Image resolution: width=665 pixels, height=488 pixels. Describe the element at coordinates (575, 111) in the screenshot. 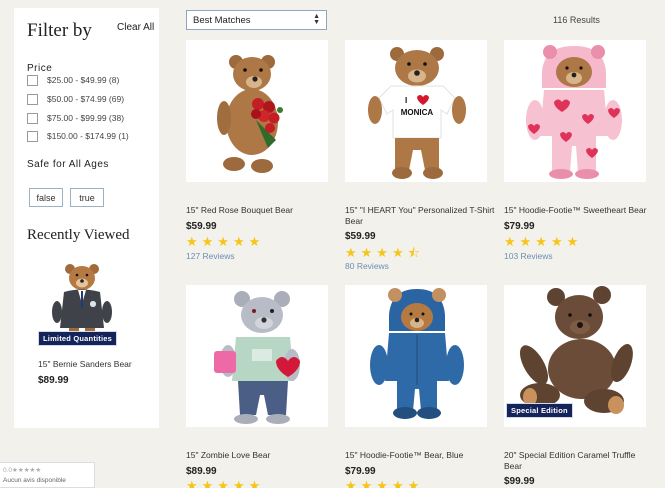

I see `product-image-sweetheart-bear` at that location.